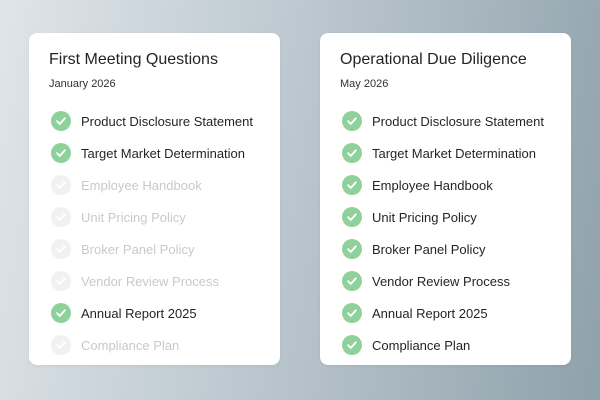 This screenshot has height=400, width=600. What do you see at coordinates (433, 59) in the screenshot?
I see `card-title: Operational Due Diligence` at bounding box center [433, 59].